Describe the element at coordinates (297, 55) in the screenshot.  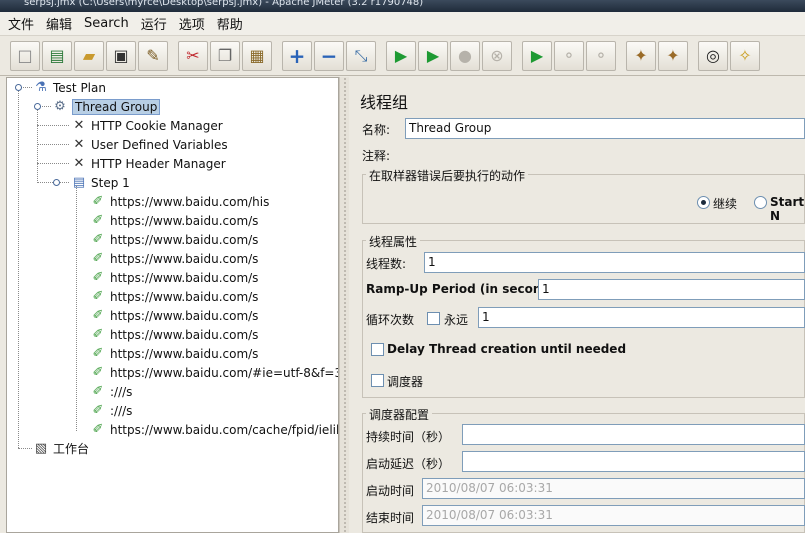
I see `expand-button: +` at that location.